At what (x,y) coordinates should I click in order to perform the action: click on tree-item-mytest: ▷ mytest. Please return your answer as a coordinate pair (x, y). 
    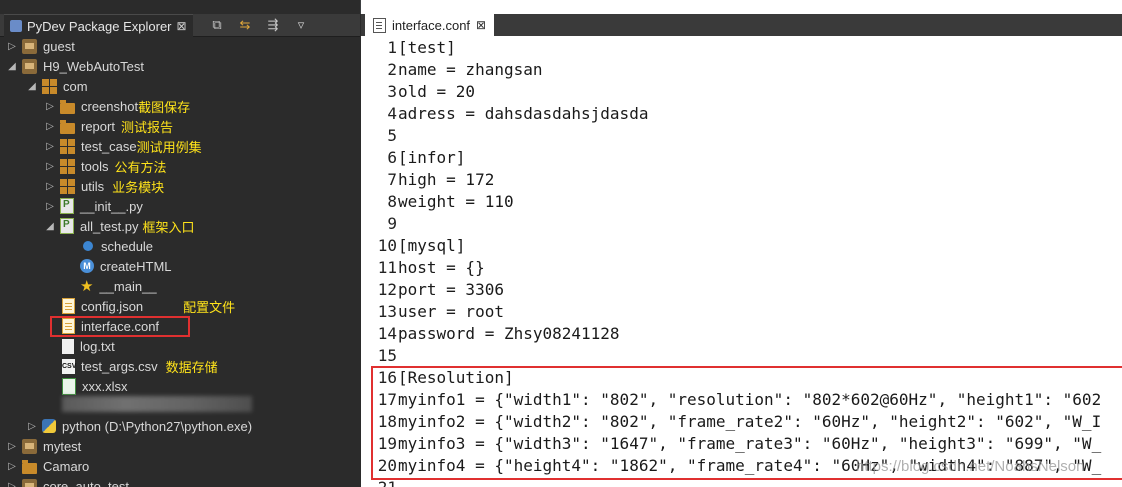
    Looking at the image, I should click on (43, 446).